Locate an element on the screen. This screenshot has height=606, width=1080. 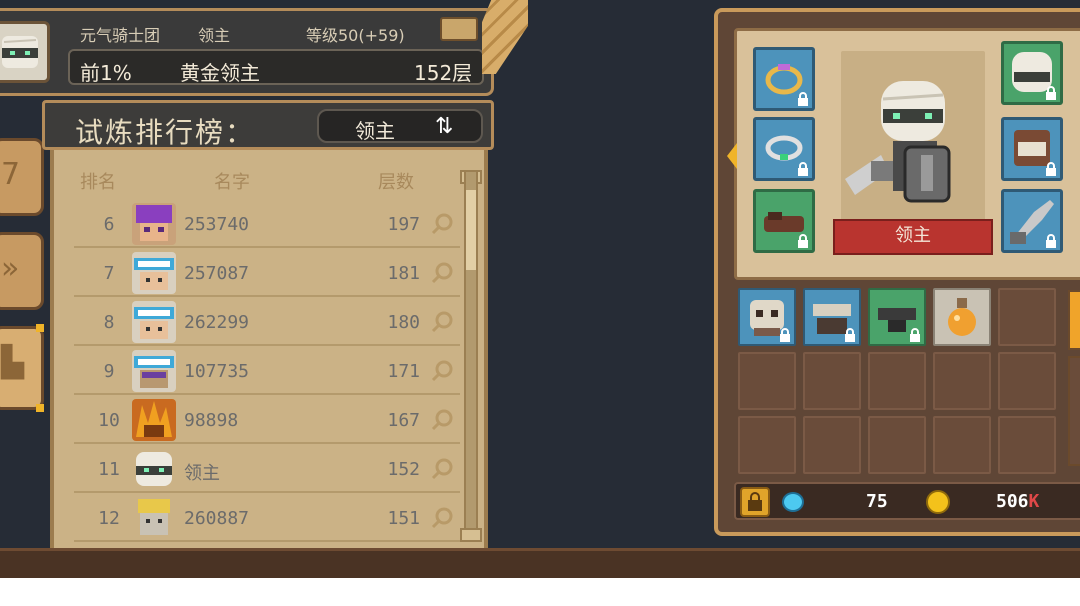
table-row: 12 260887 151 is located at coordinates (267, 518).